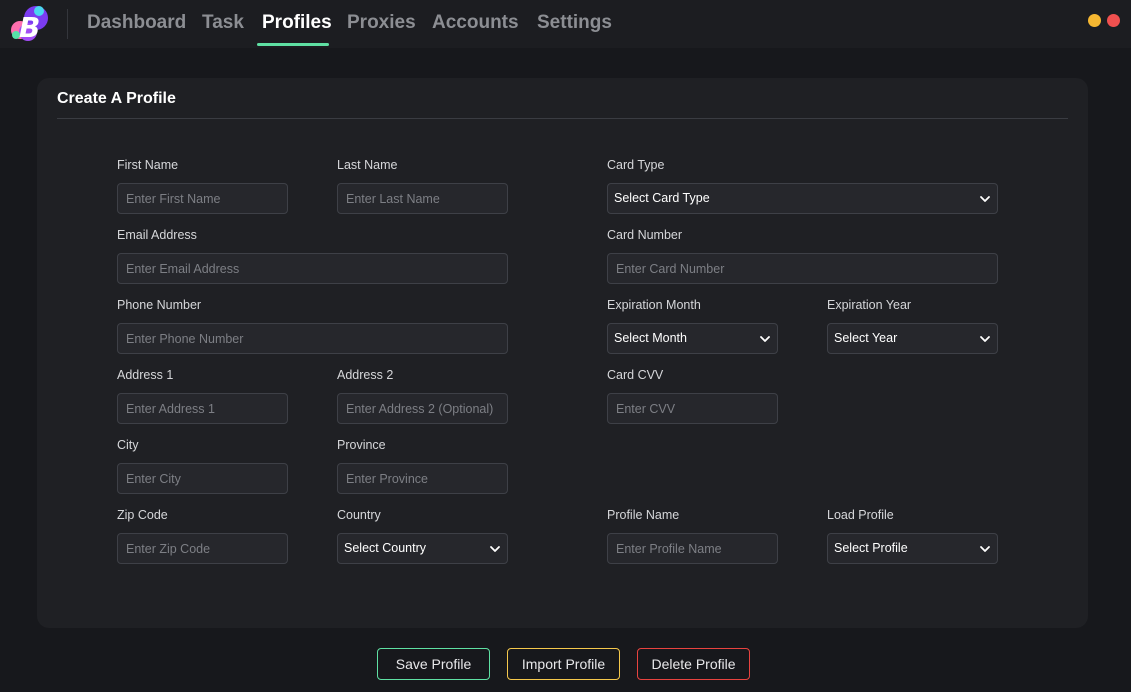  I want to click on card-number-label: Card Number, so click(645, 235).